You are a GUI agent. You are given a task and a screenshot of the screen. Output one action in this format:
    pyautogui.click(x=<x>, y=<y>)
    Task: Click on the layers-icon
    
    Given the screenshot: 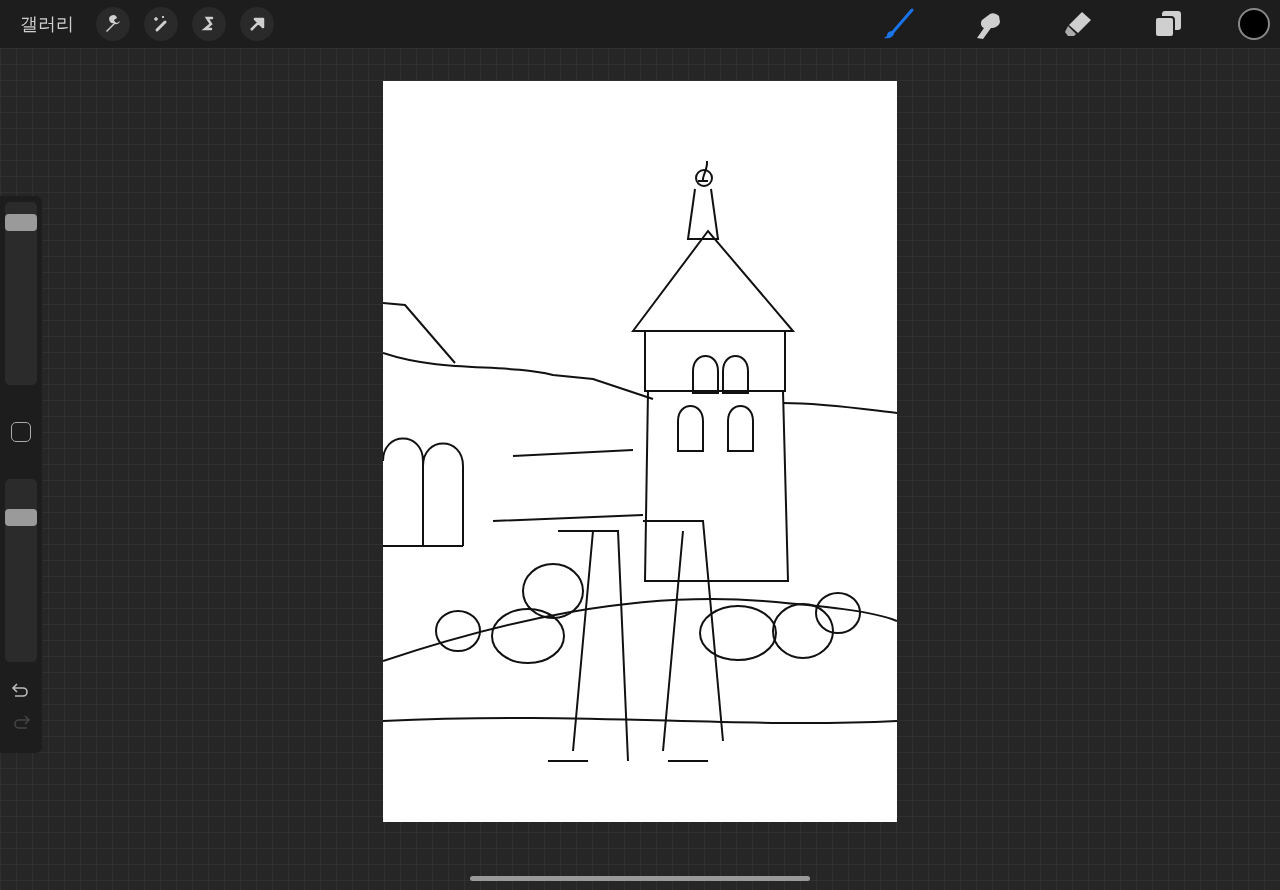 What is the action you would take?
    pyautogui.click(x=1168, y=24)
    